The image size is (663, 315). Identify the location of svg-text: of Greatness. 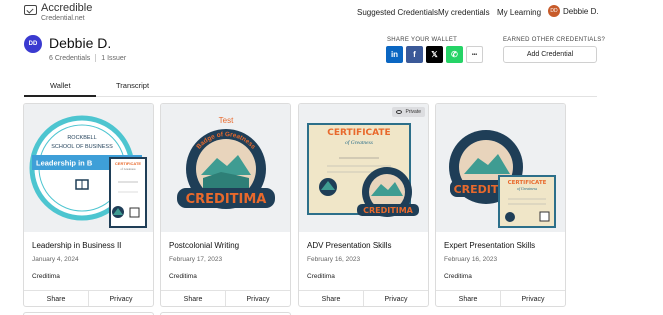
(128, 169).